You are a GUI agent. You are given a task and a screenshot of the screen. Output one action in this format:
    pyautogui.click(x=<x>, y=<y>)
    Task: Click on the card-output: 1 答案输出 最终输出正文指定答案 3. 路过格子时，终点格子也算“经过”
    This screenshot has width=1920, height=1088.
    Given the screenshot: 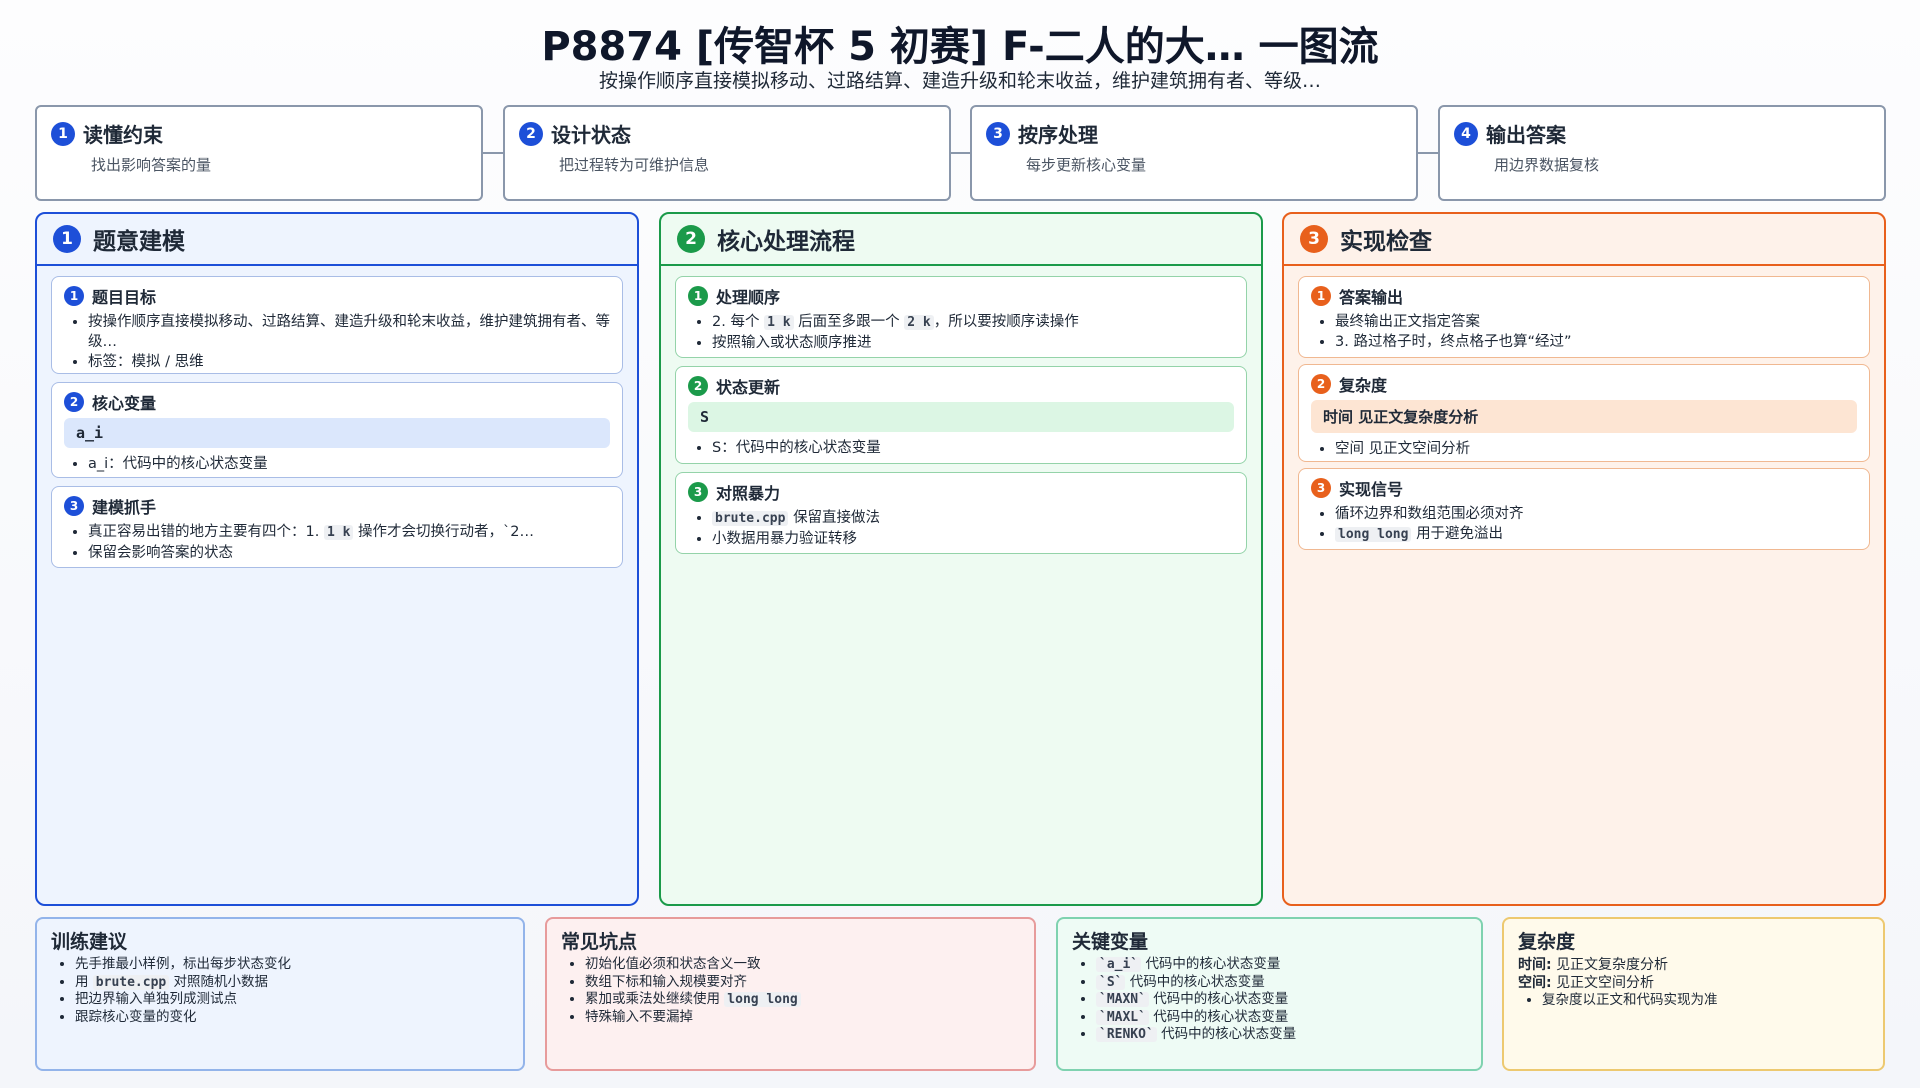 What is the action you would take?
    pyautogui.click(x=1584, y=317)
    